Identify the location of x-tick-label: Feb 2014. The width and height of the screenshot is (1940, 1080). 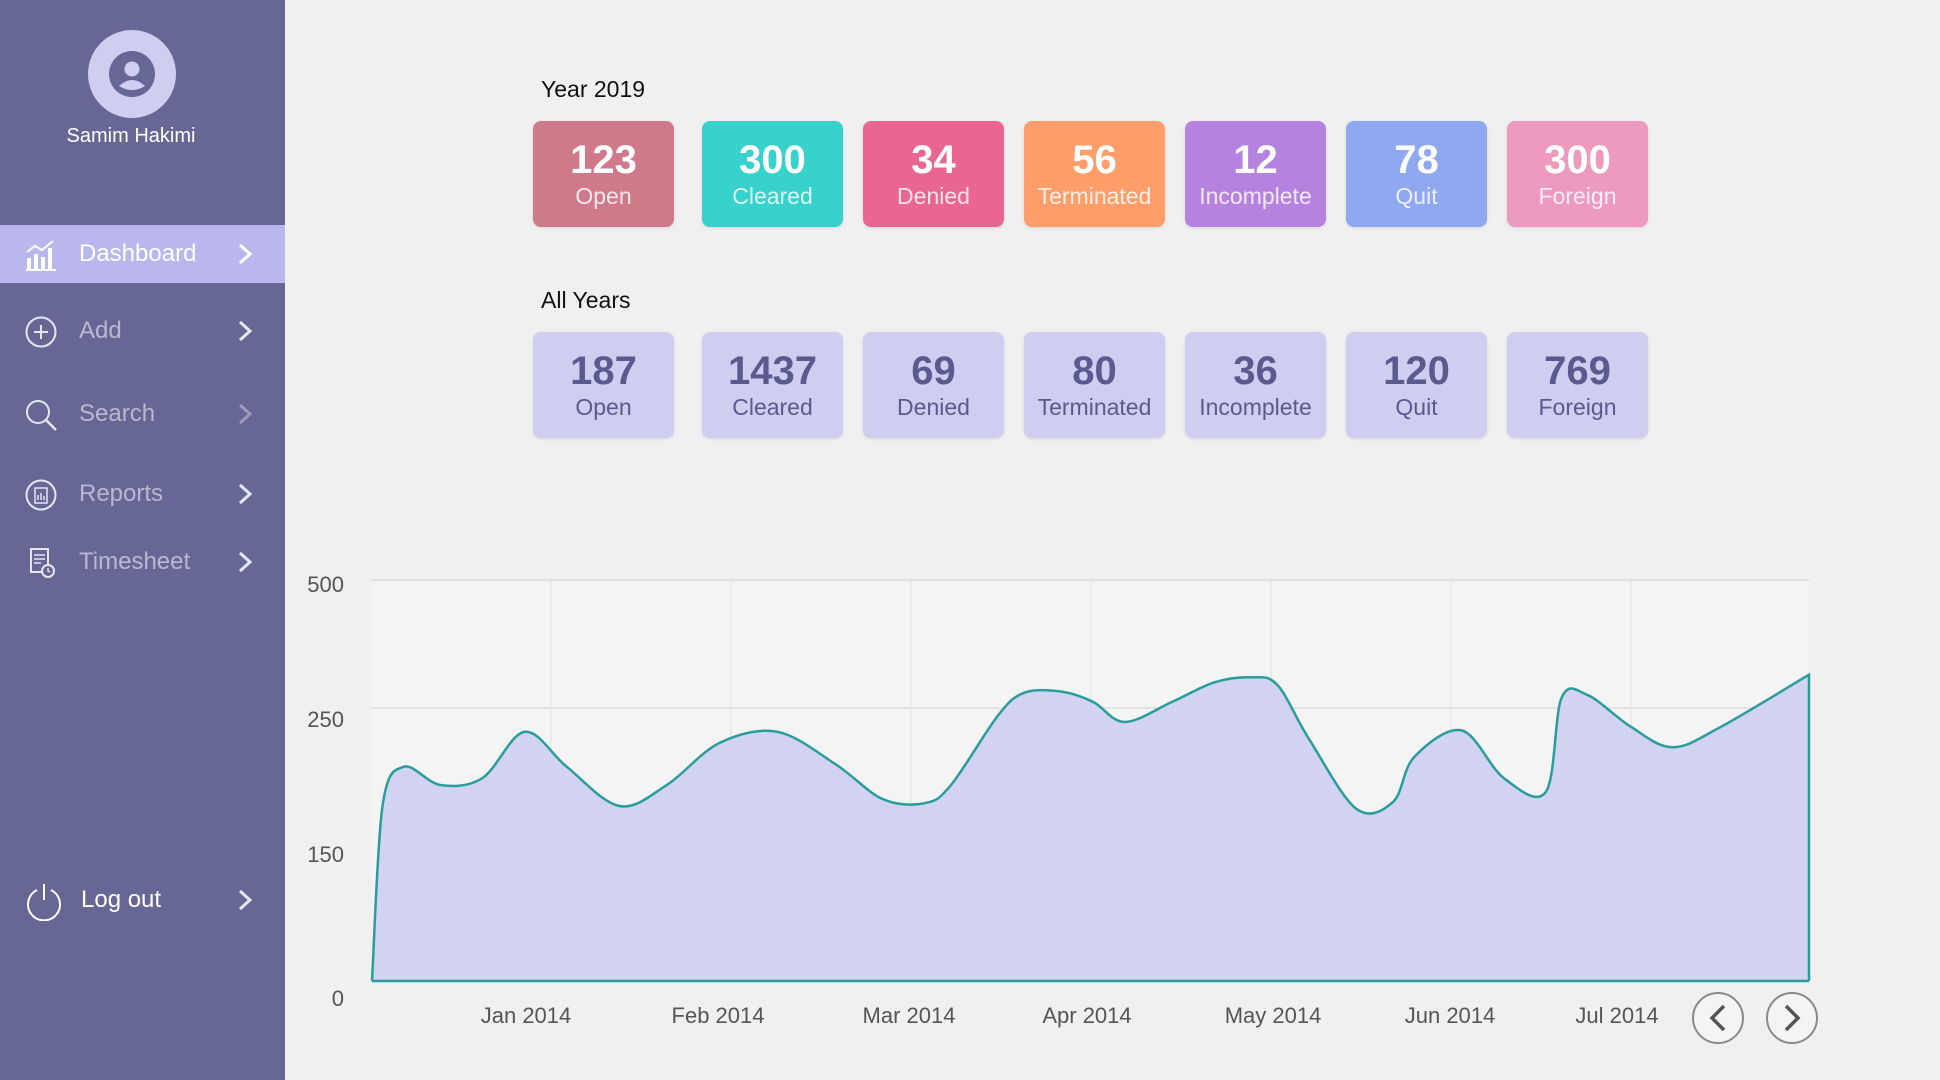
(718, 1015).